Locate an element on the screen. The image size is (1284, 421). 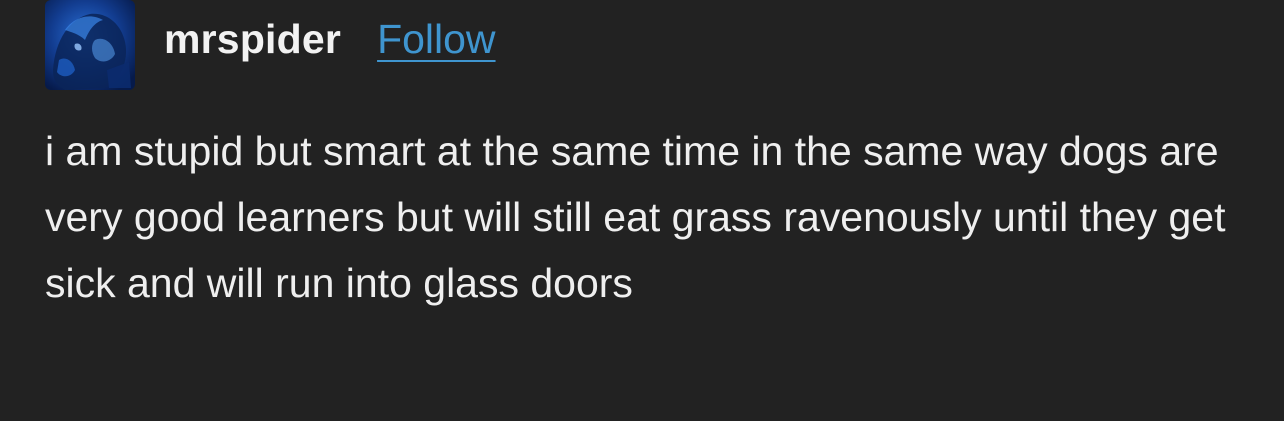
avatar is located at coordinates (90, 45).